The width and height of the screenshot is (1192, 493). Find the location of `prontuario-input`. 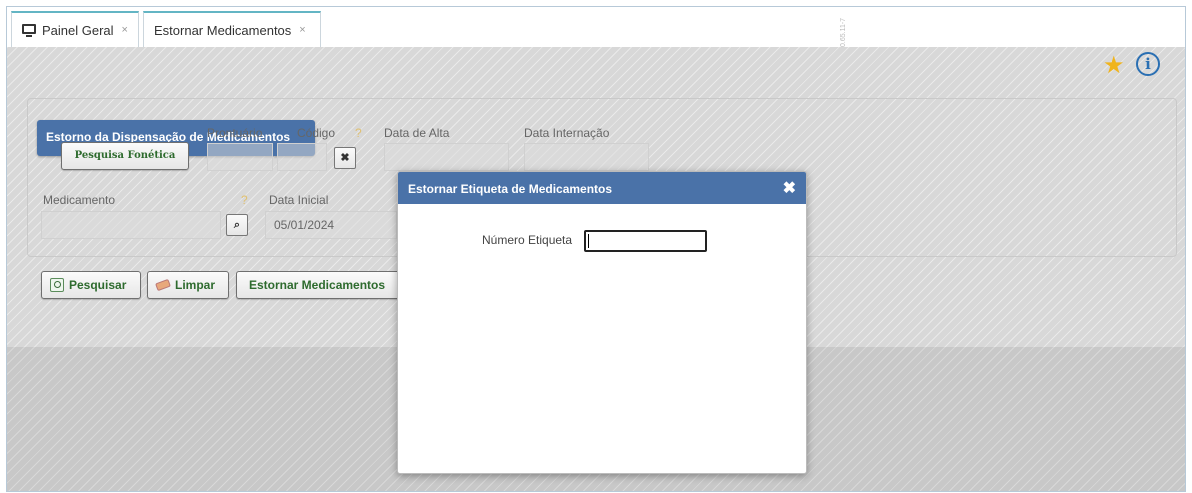

prontuario-input is located at coordinates (240, 157).